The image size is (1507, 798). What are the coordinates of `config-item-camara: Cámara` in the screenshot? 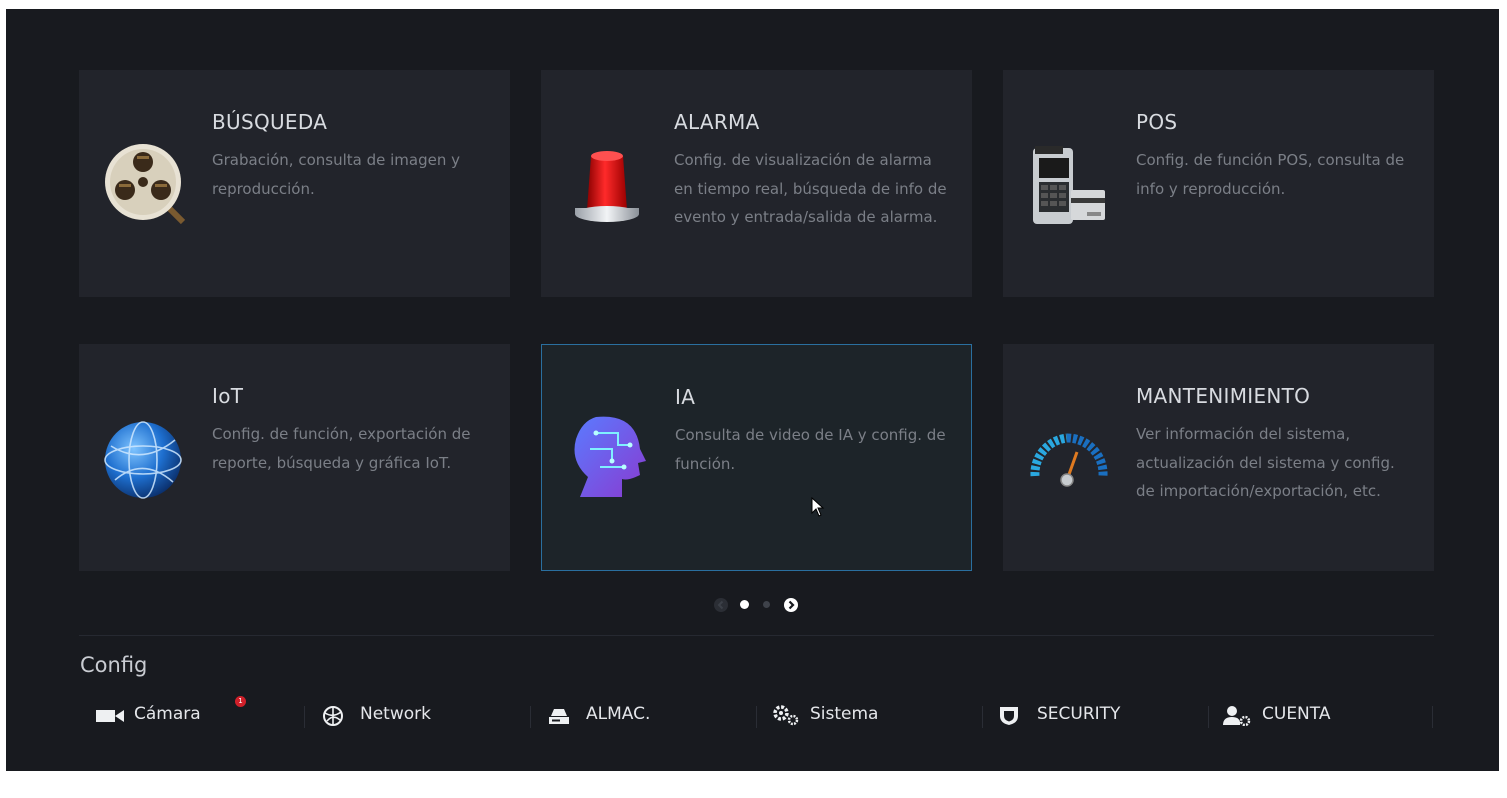 It's located at (185, 716).